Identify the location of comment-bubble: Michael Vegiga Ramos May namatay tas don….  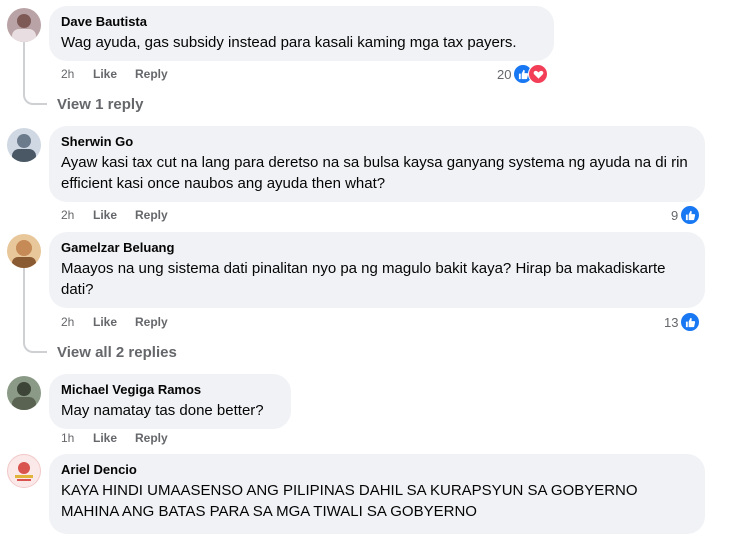
(170, 401).